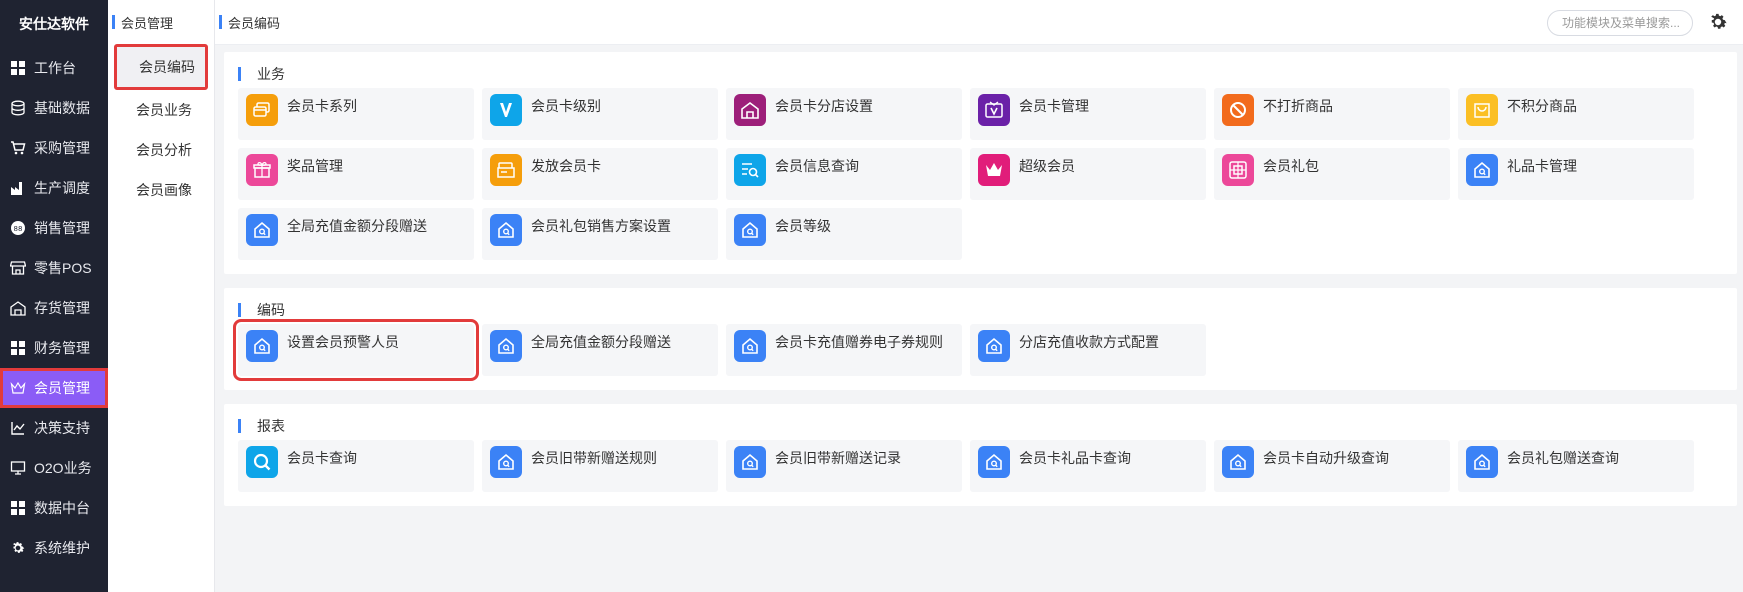  What do you see at coordinates (1326, 458) in the screenshot?
I see `module-card-label: 会员卡自动升级查询` at bounding box center [1326, 458].